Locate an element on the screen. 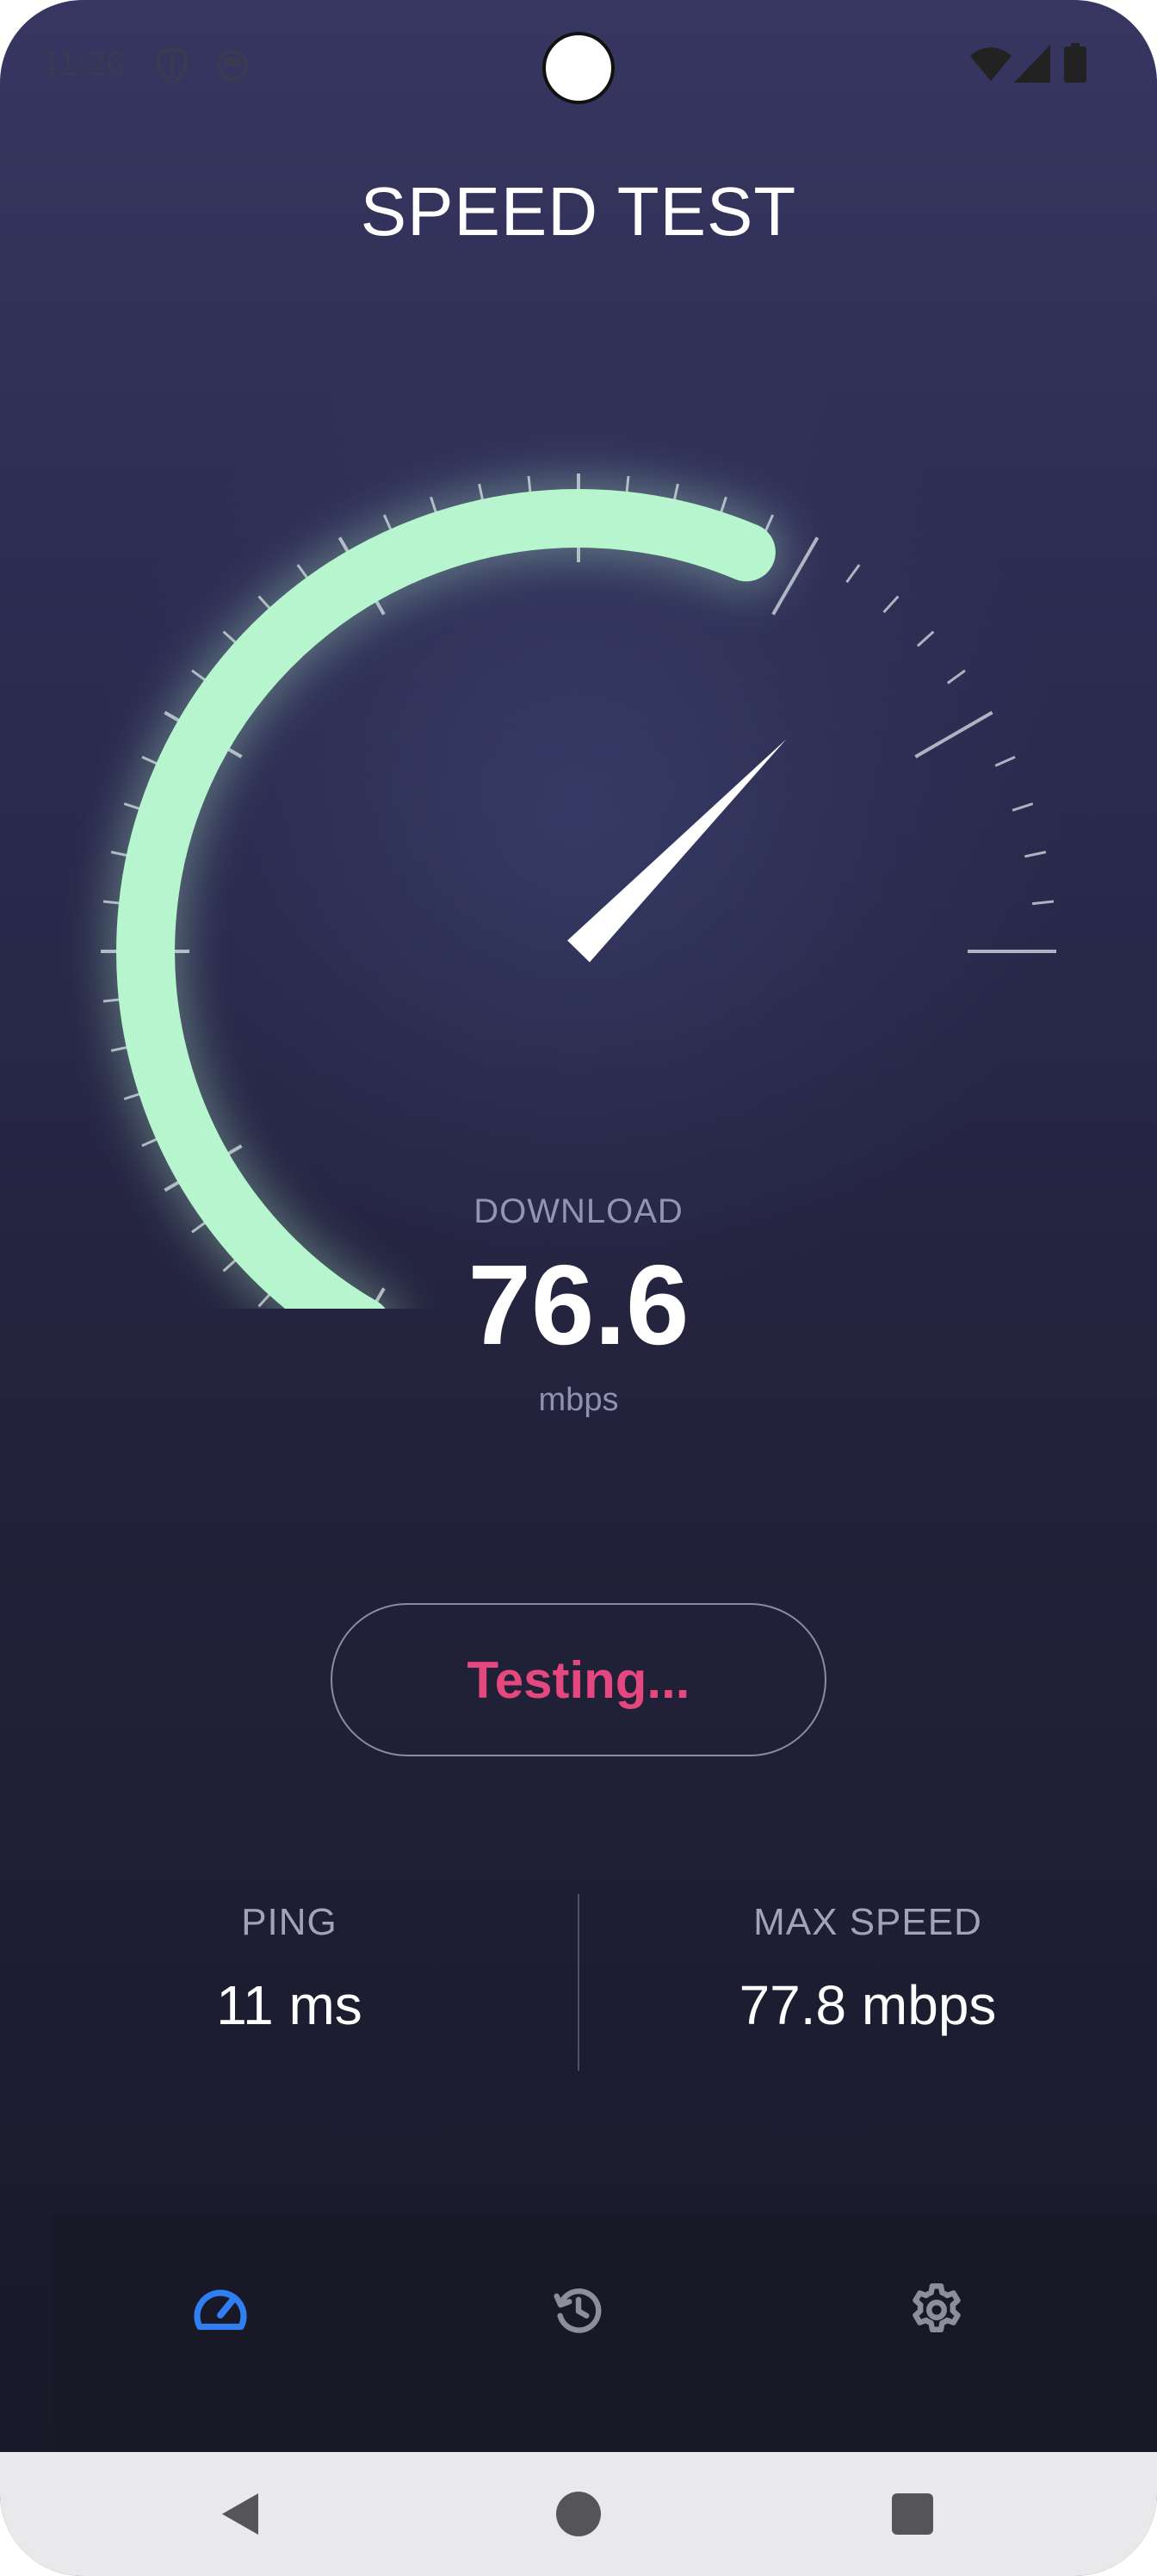 The image size is (1157, 2576). back-icon is located at coordinates (241, 2517).